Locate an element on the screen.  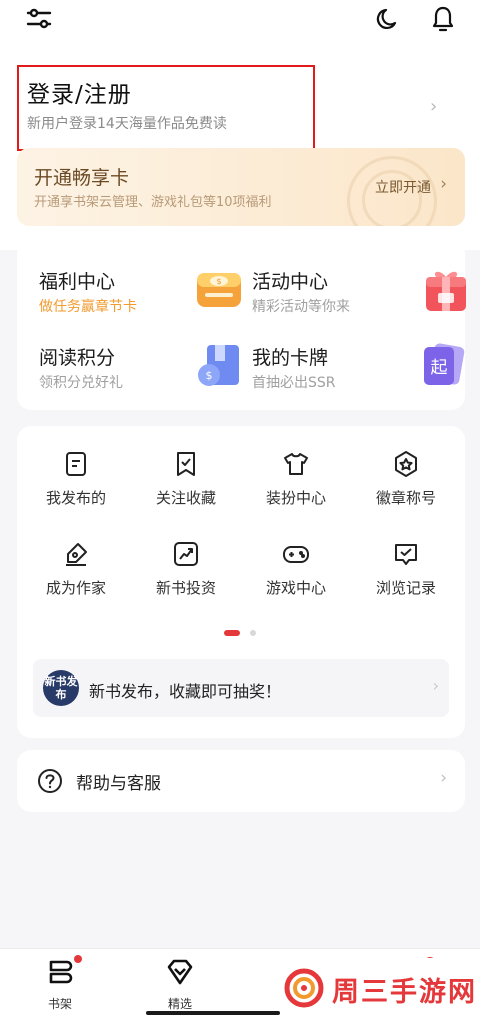
benefit-item-welfare: 福利中心 做任务赢章节卡 $ is located at coordinates (144, 297).